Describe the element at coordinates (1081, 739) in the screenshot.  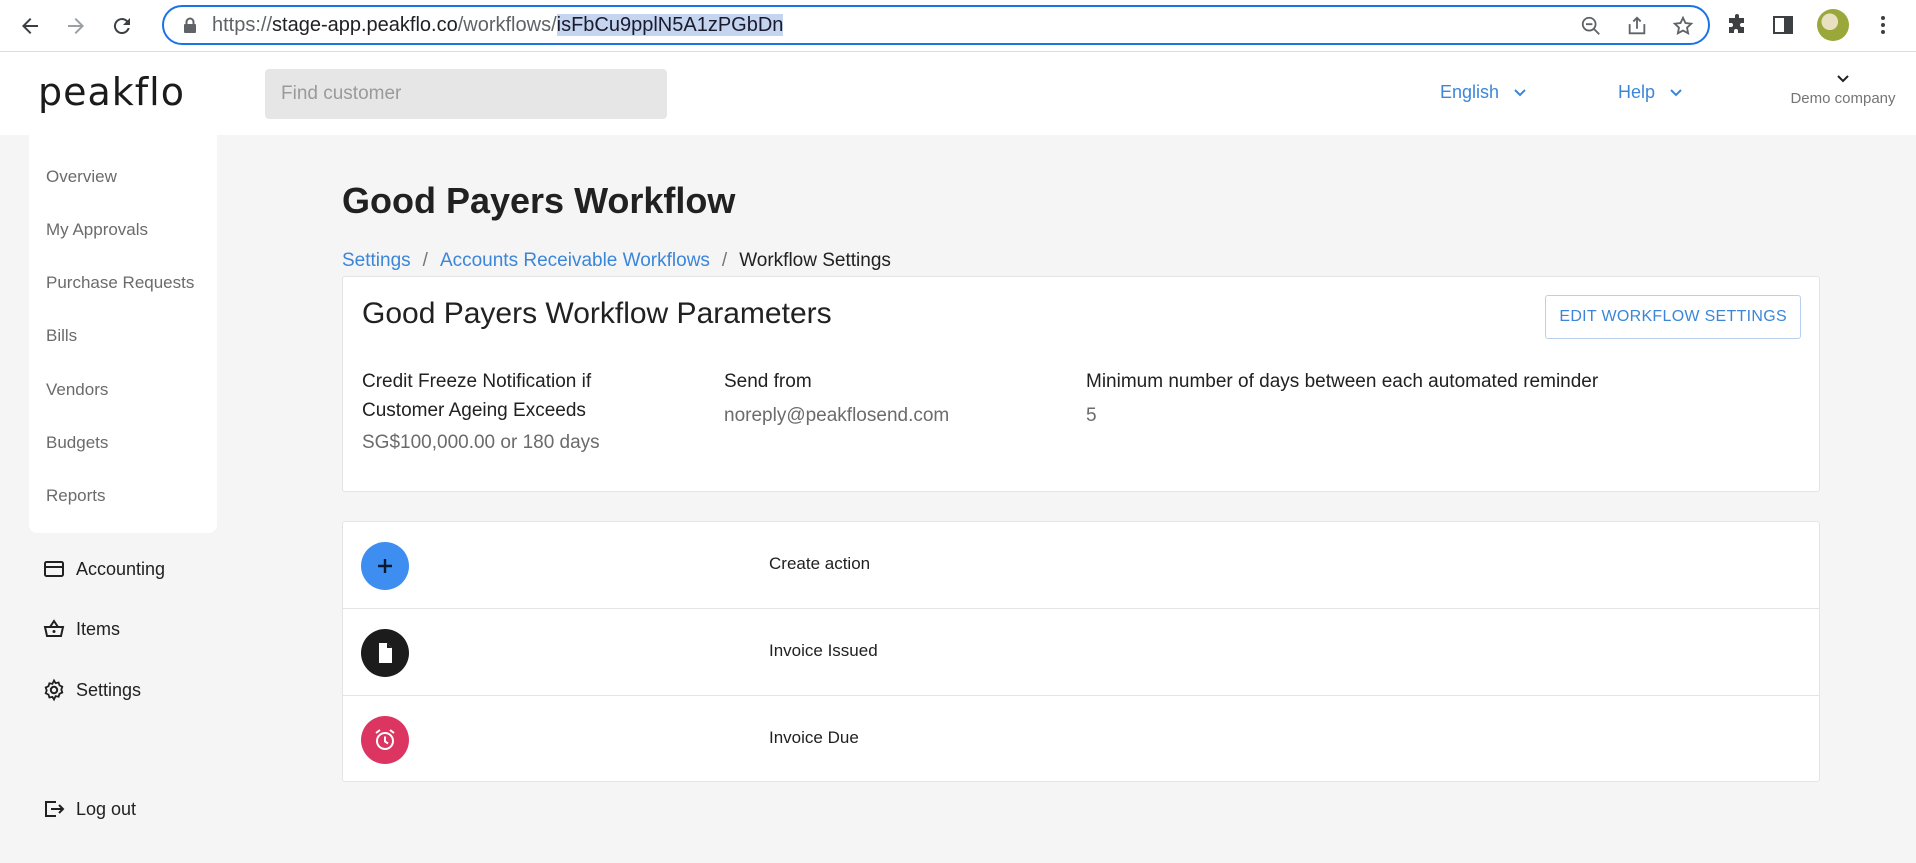
I see `action-row-invoice-due: Invoice Due` at that location.